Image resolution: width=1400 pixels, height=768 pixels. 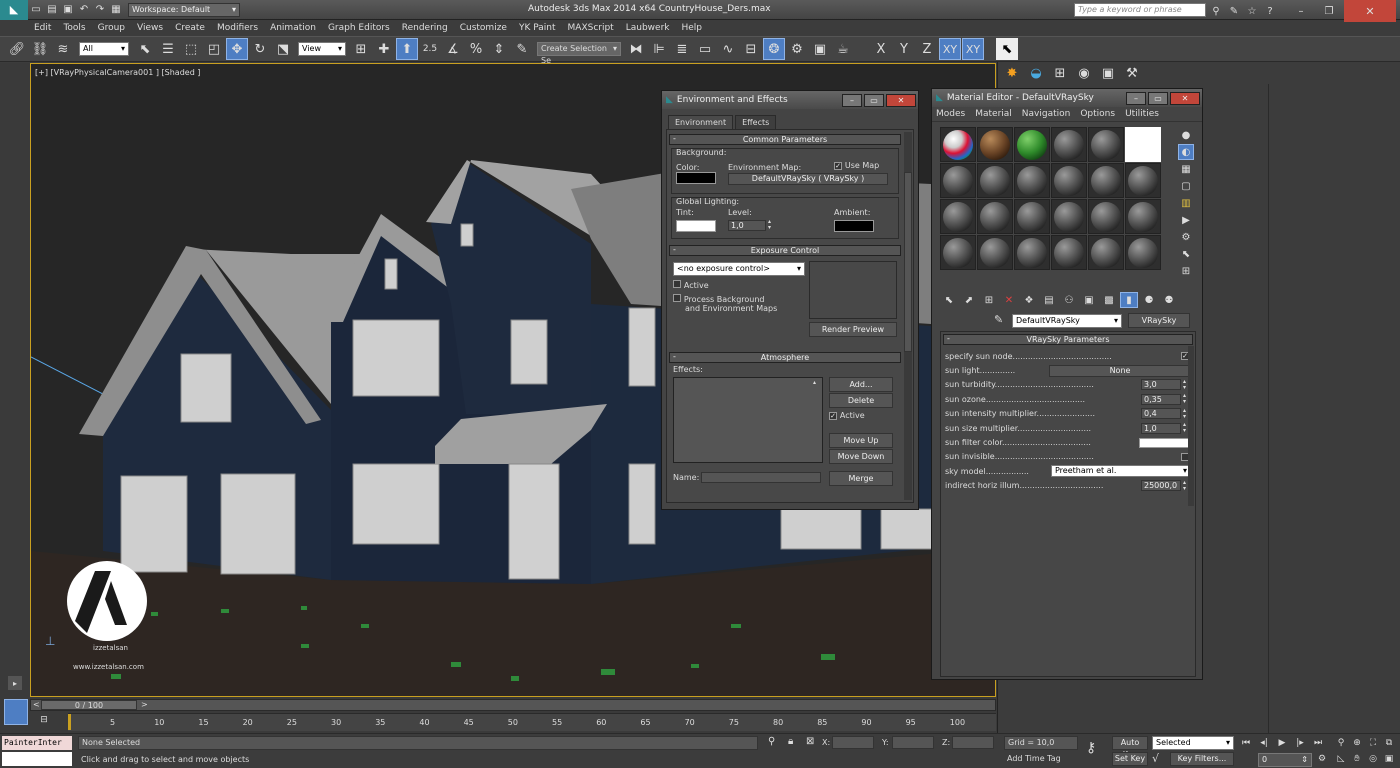 What do you see at coordinates (1140, 10) in the screenshot?
I see `search-box: Type a keyword or phrase` at bounding box center [1140, 10].